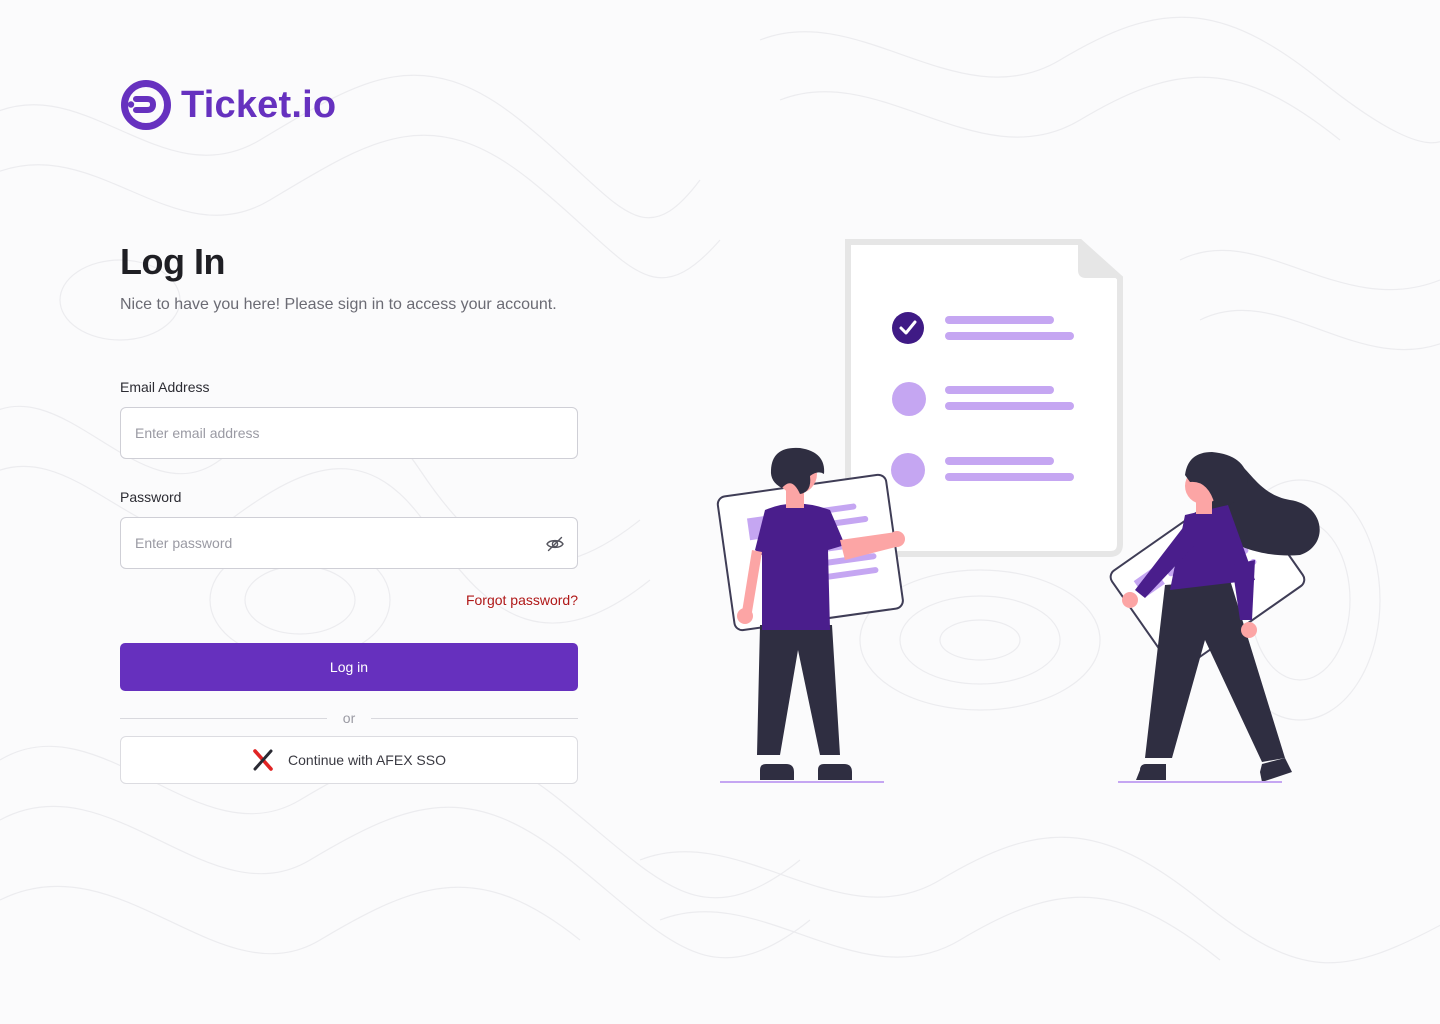  I want to click on or-divider: or, so click(349, 718).